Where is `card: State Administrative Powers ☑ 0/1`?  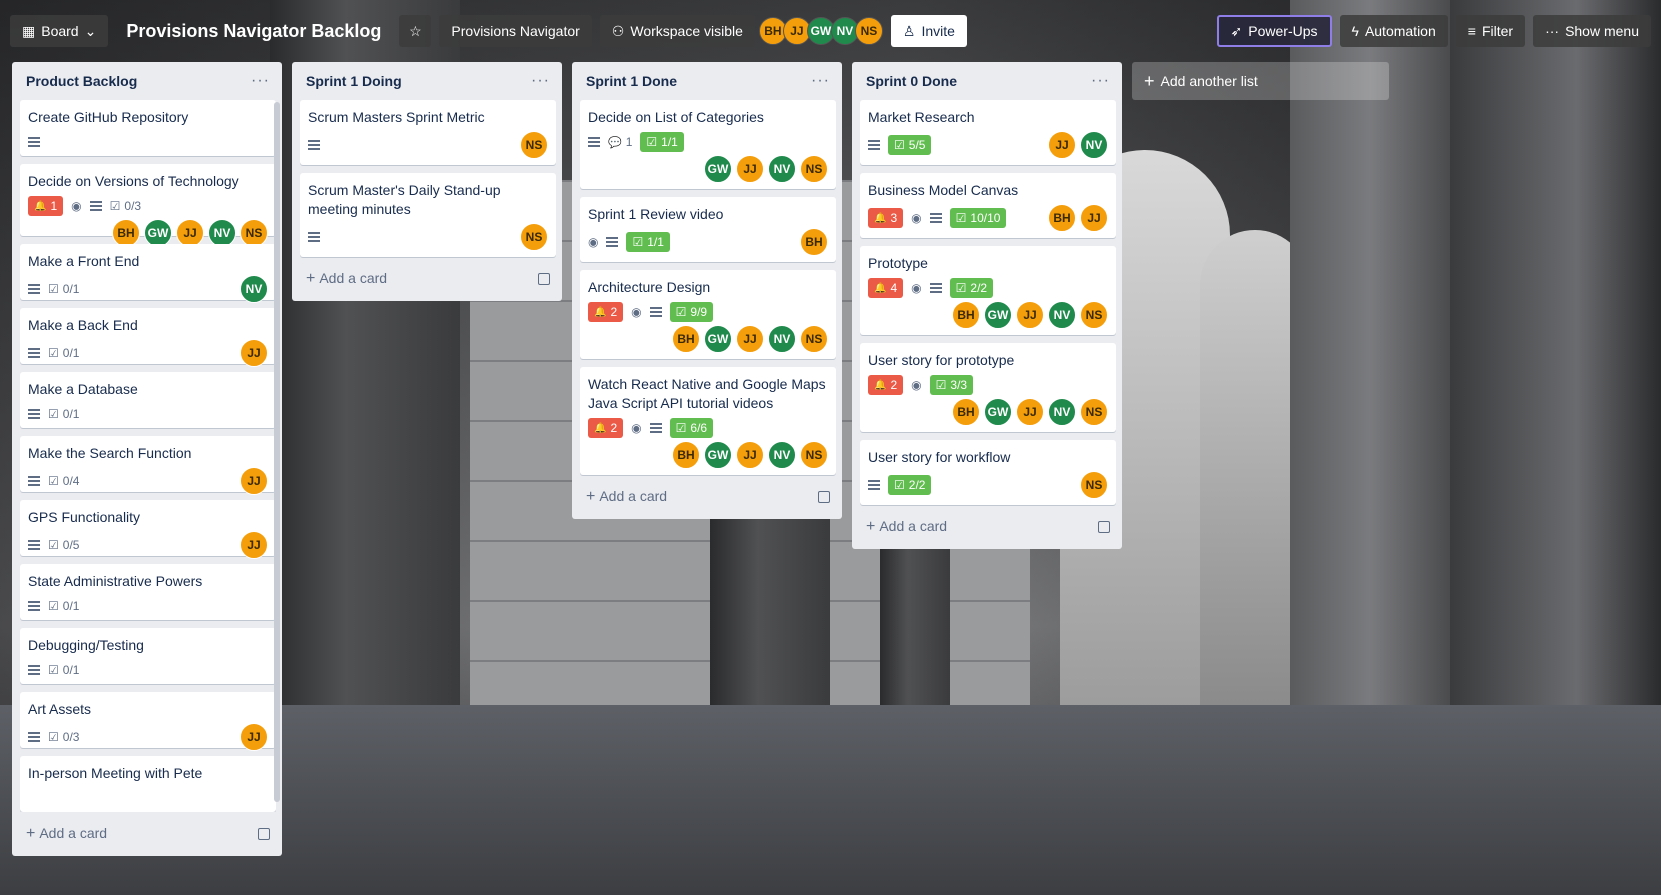 card: State Administrative Powers ☑ 0/1 is located at coordinates (148, 592).